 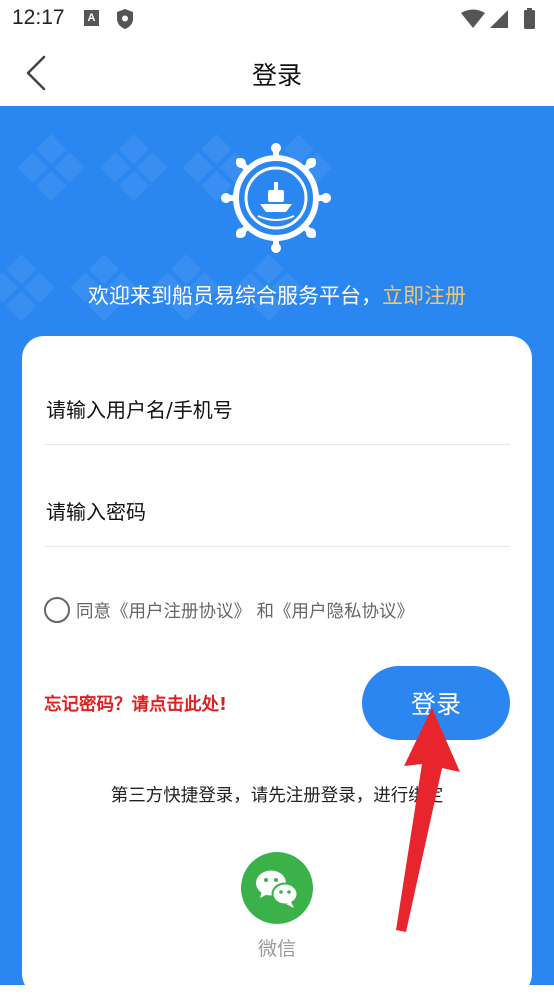 What do you see at coordinates (428, 820) in the screenshot?
I see `red-arrow-annotation` at bounding box center [428, 820].